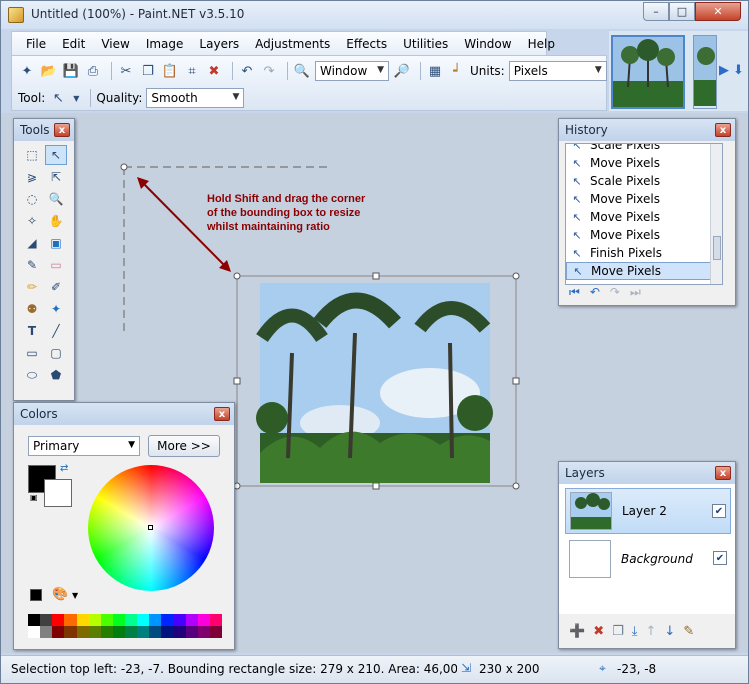 This screenshot has width=749, height=684. What do you see at coordinates (644, 253) in the screenshot?
I see `history-item: ↖ Finish Pixels` at bounding box center [644, 253].